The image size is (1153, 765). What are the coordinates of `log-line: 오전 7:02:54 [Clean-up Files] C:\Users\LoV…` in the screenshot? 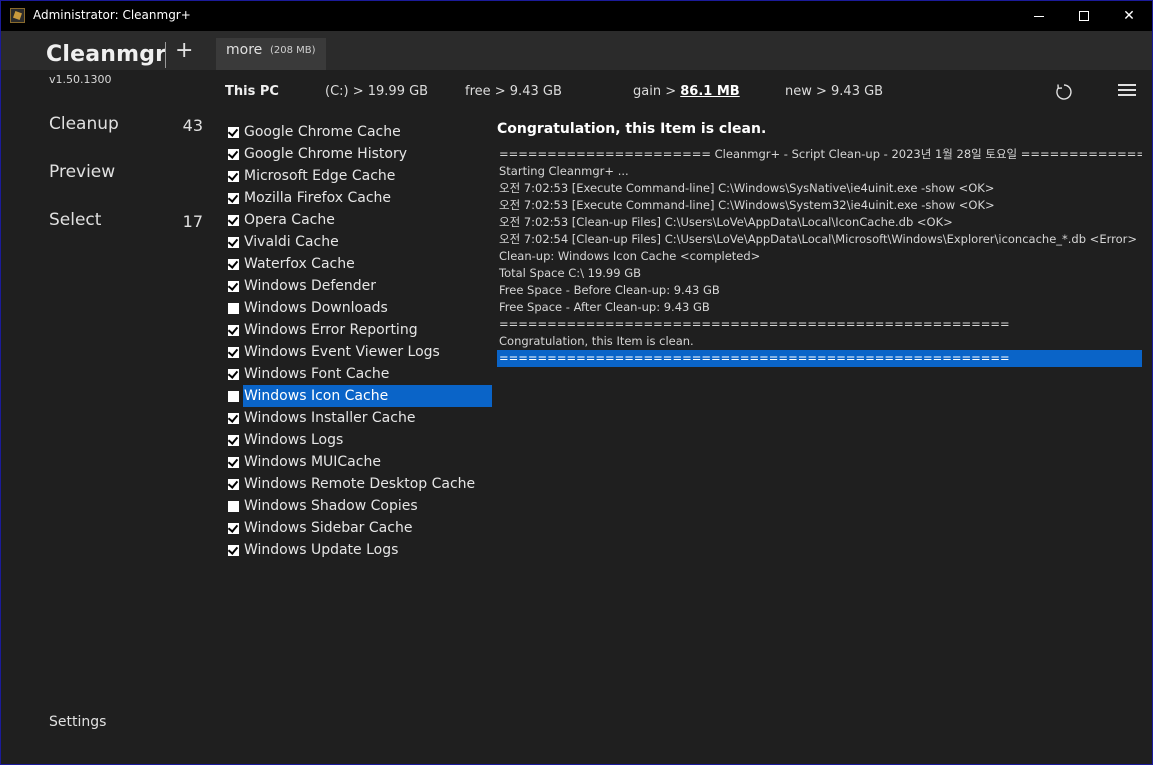 It's located at (818, 239).